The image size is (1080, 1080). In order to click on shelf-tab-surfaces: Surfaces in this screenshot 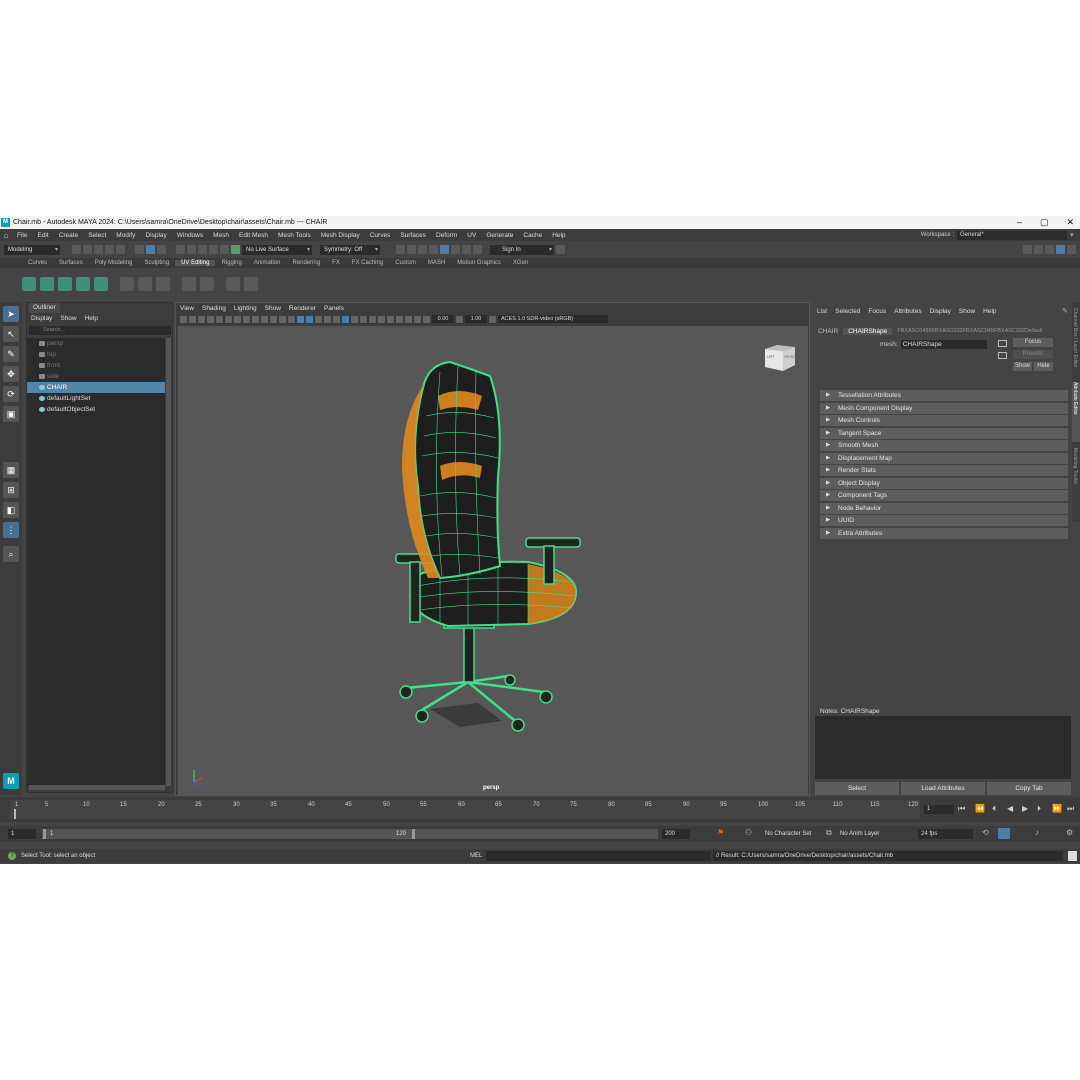, I will do `click(71, 263)`.